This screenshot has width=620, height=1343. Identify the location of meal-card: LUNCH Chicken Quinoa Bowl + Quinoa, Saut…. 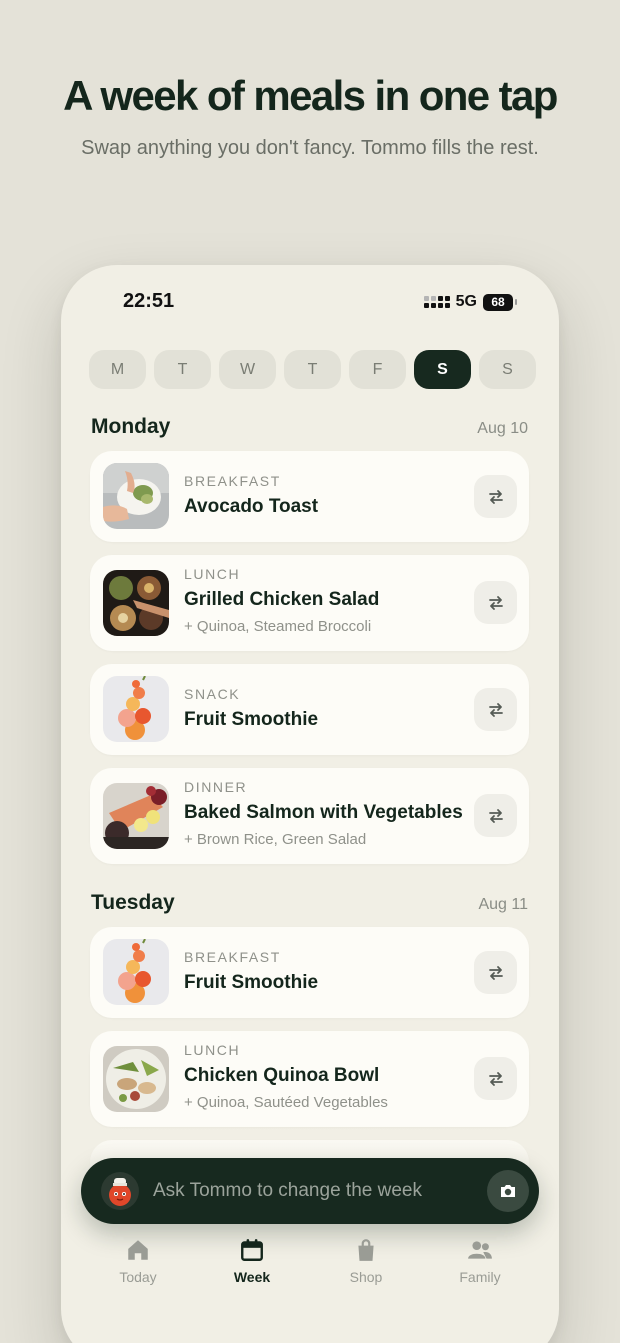
(309, 1079).